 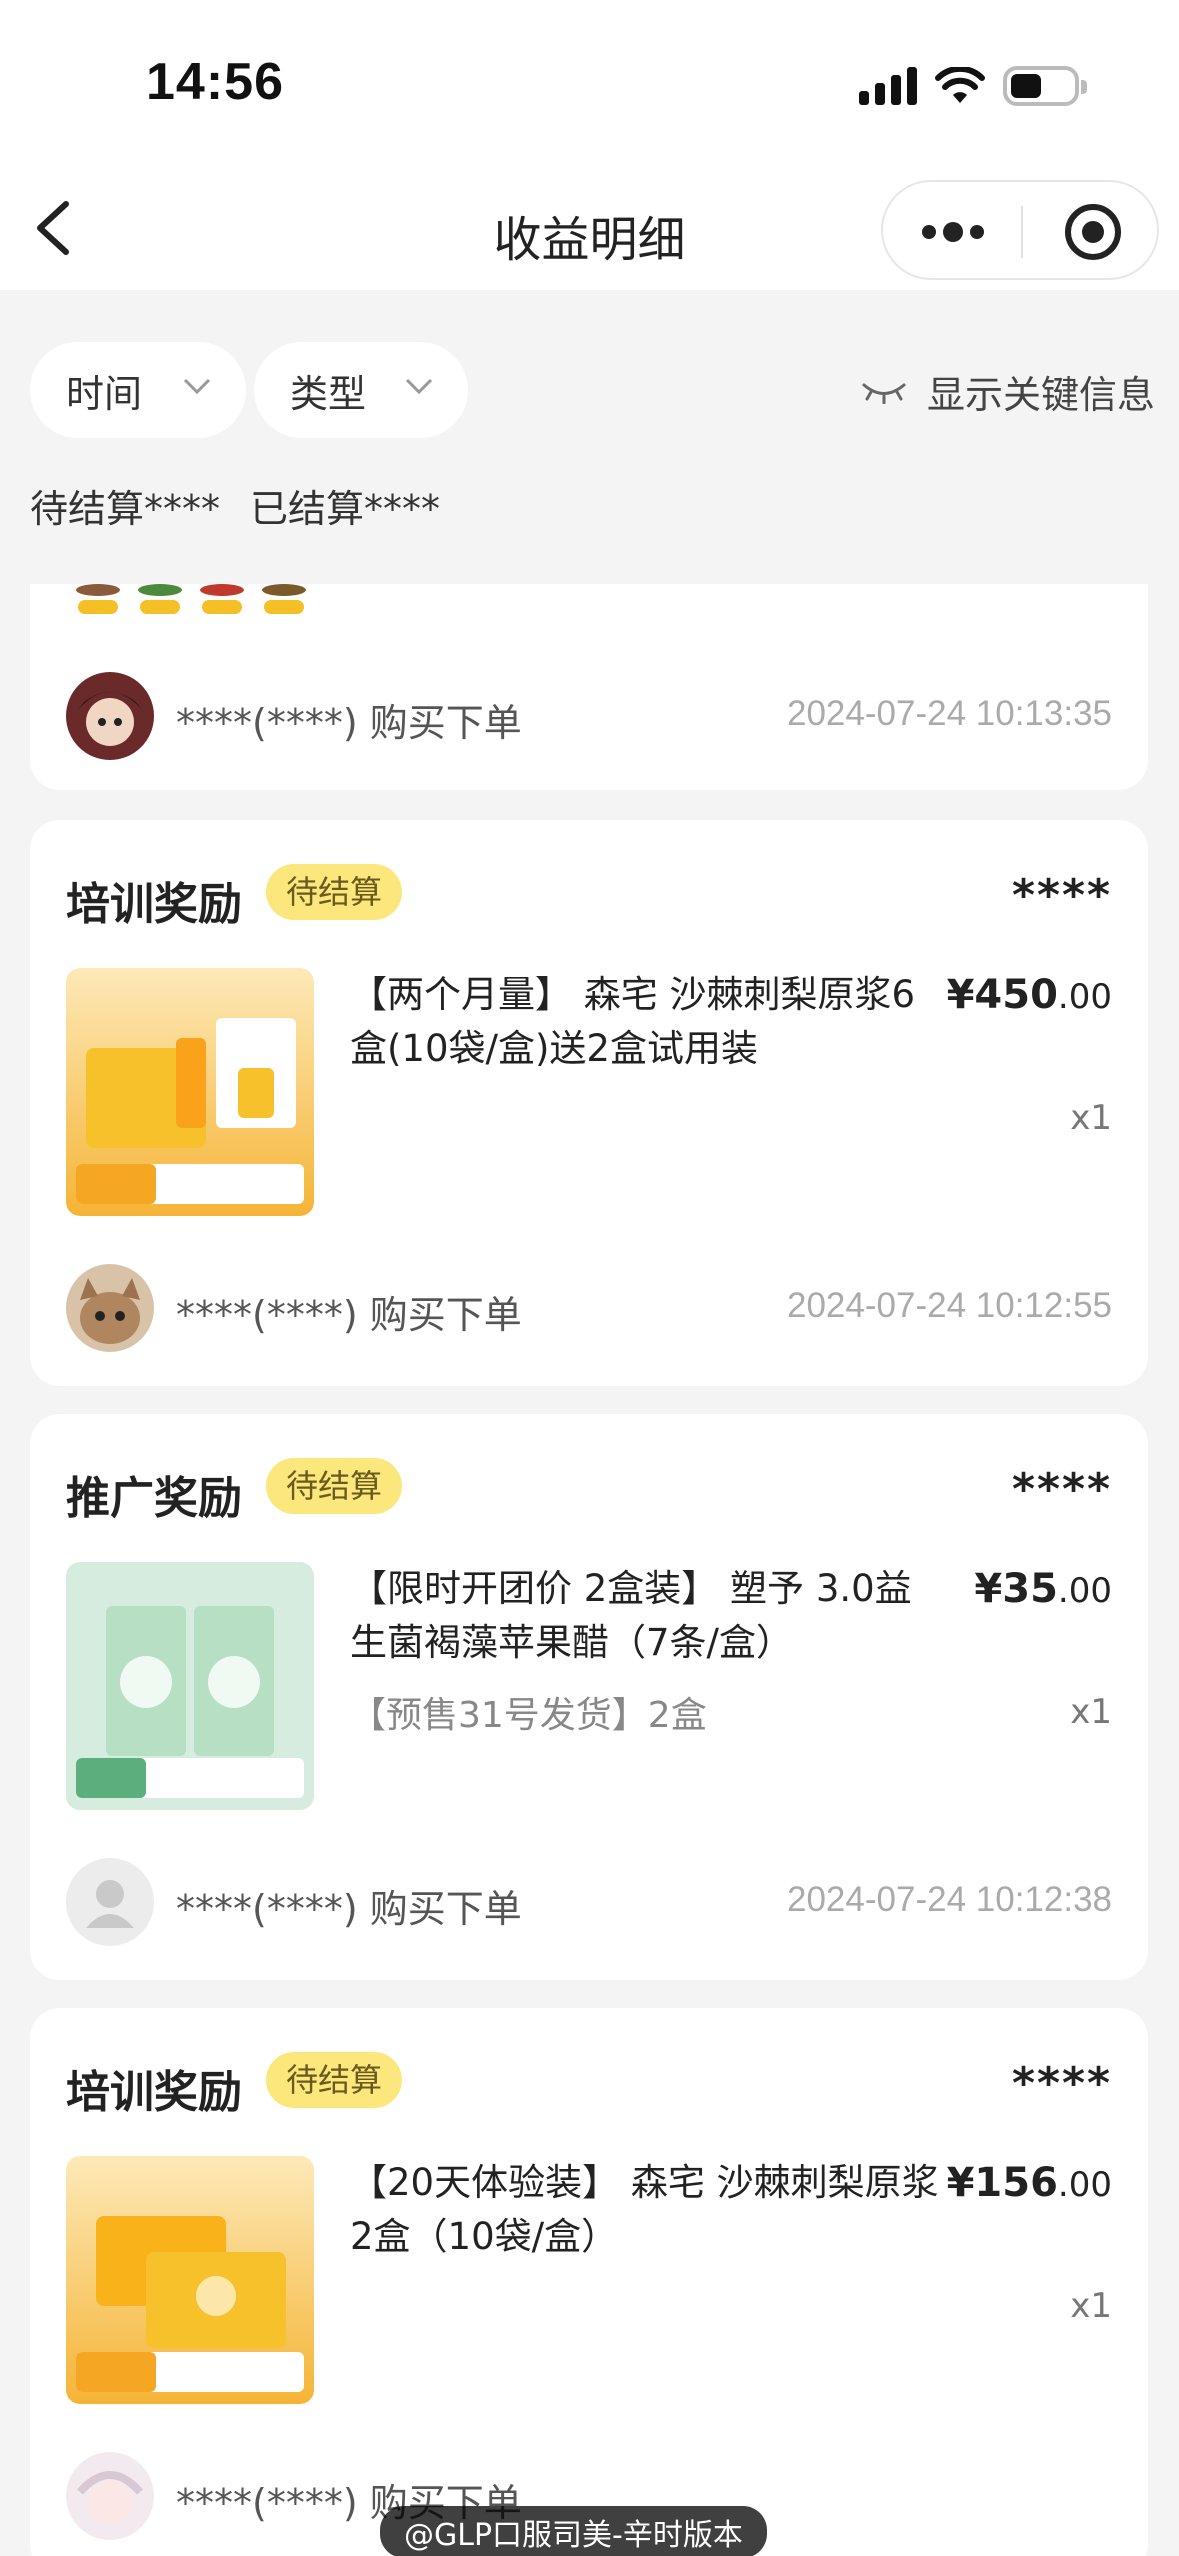 I want to click on capsule-divider, so click(x=1022, y=232).